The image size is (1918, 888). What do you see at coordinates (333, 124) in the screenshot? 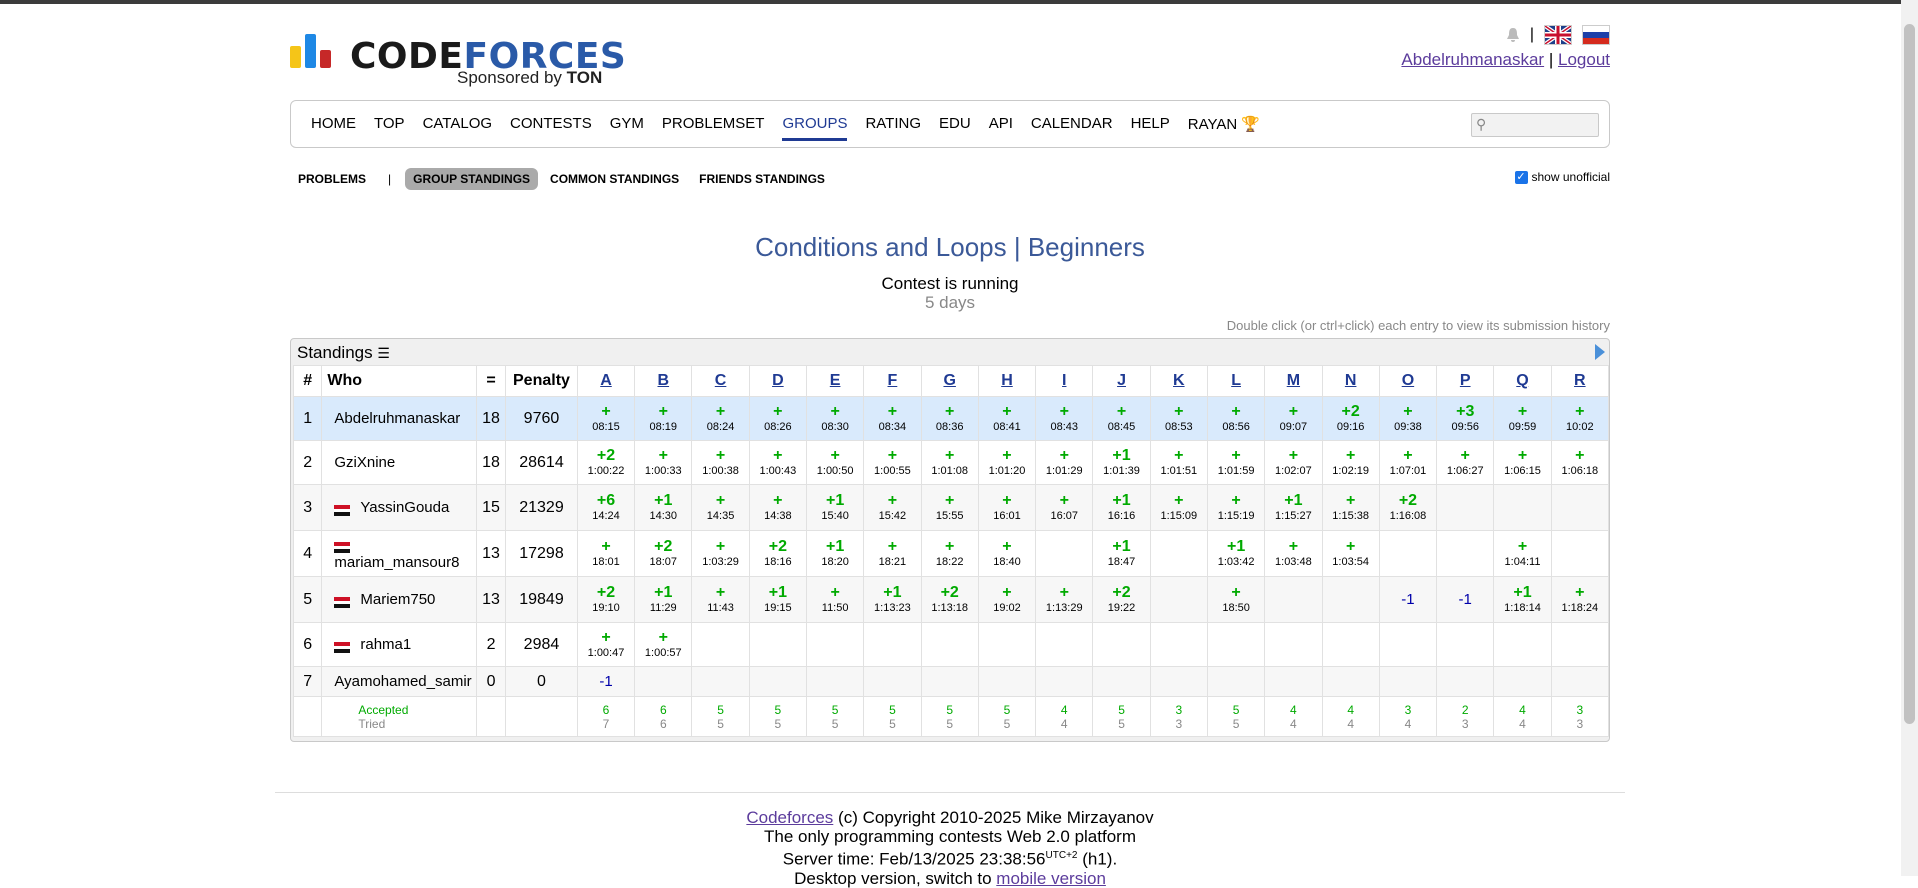
I see `nav-item-home: HOME` at bounding box center [333, 124].